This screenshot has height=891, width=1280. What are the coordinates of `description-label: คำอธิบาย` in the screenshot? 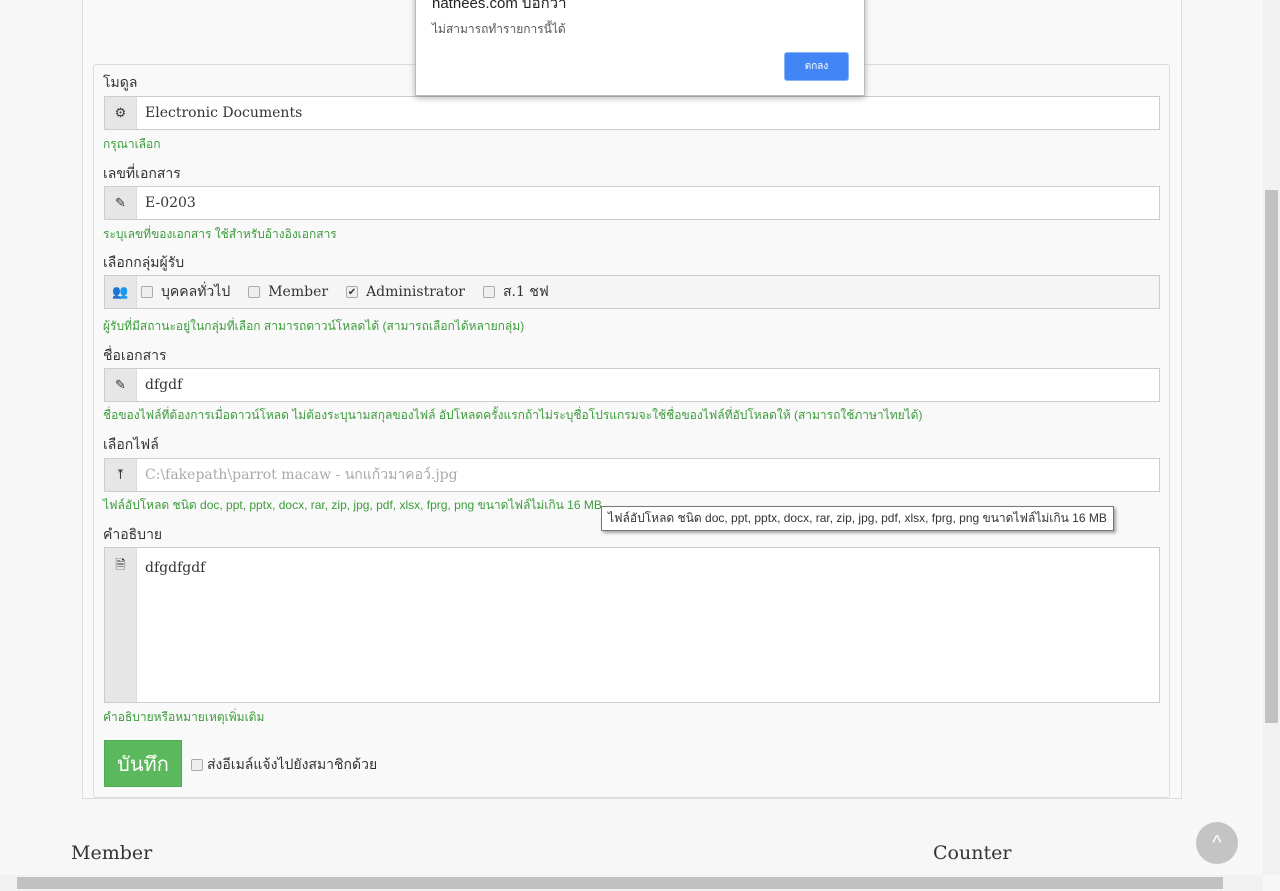 It's located at (133, 534).